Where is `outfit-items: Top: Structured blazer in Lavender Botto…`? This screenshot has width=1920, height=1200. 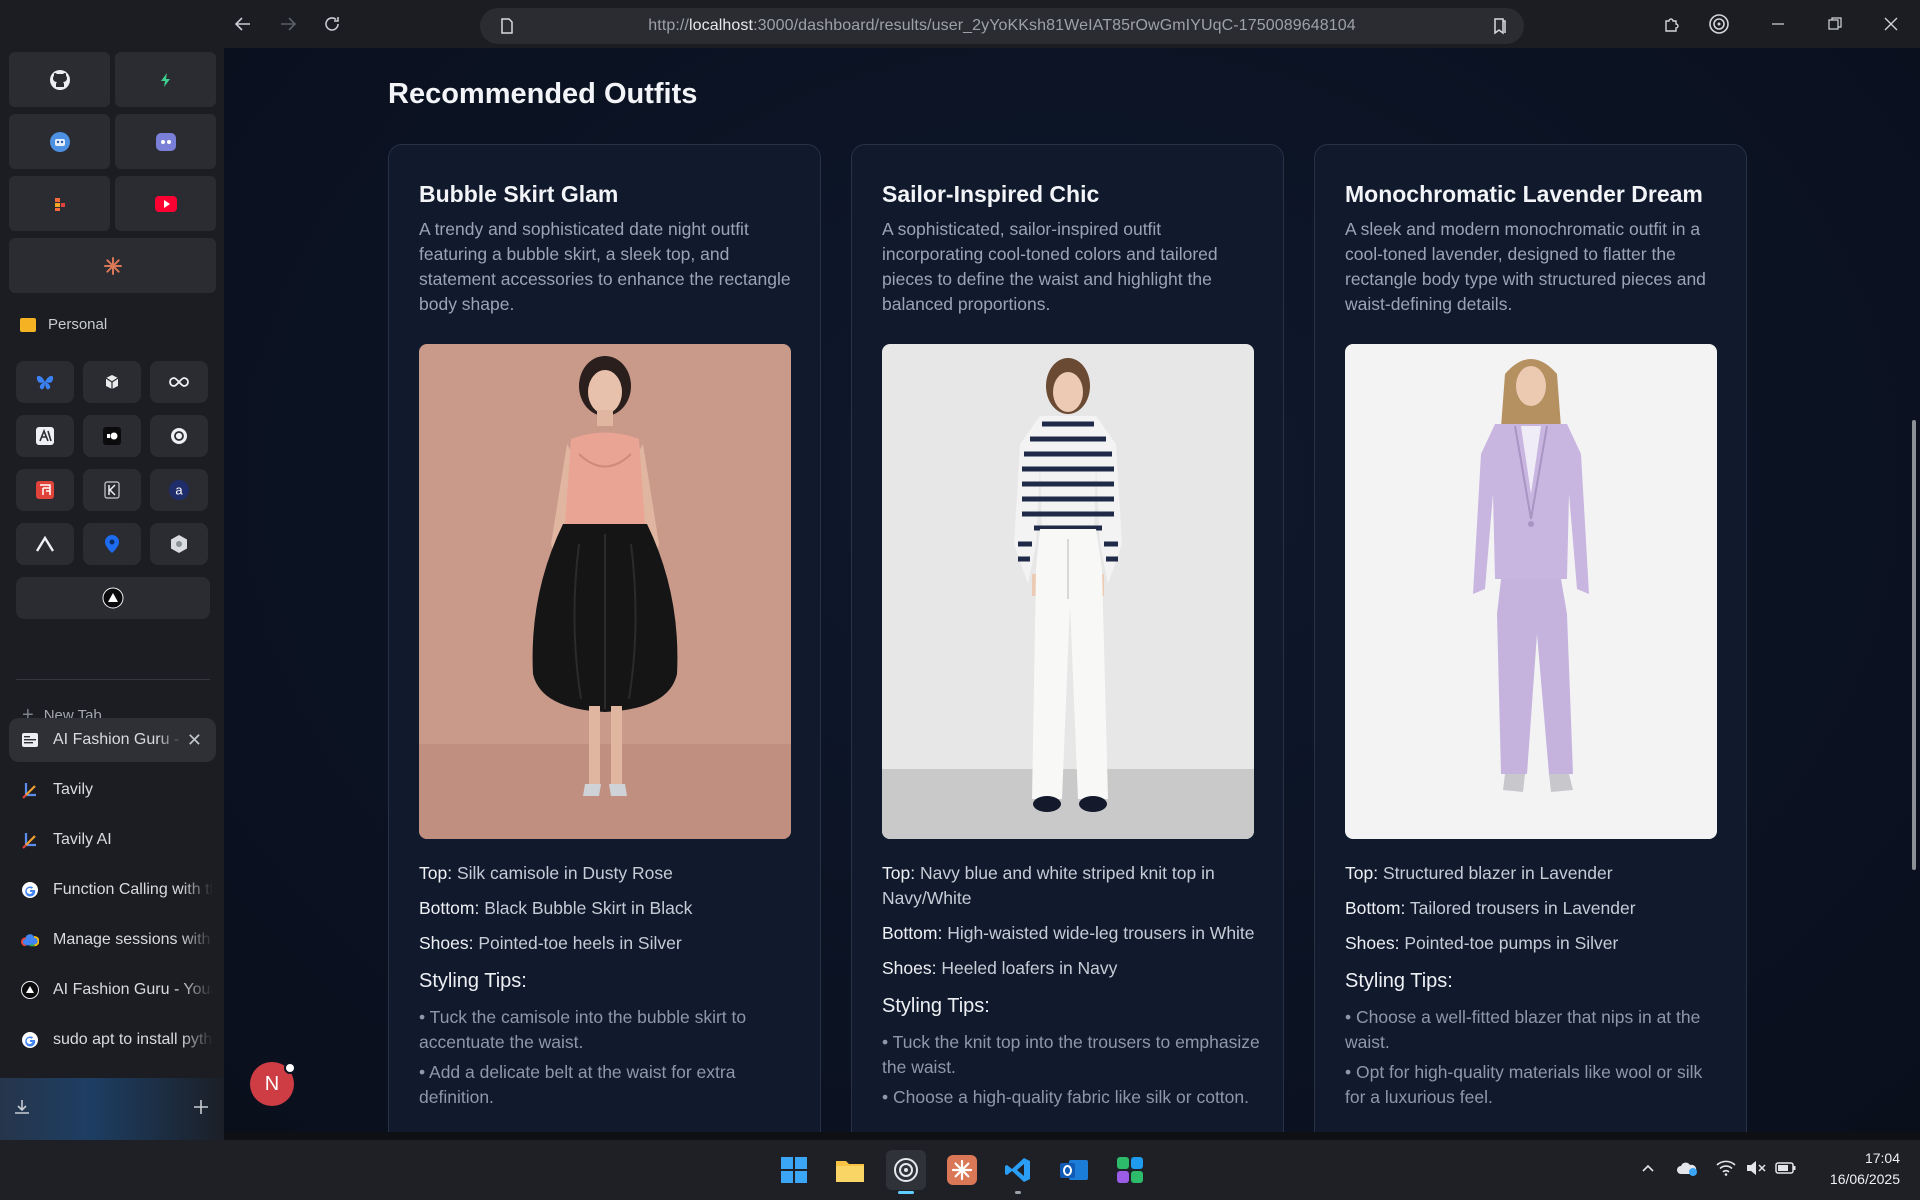
outfit-items: Top: Structured blazer in Lavender Botto… is located at coordinates (1535, 988).